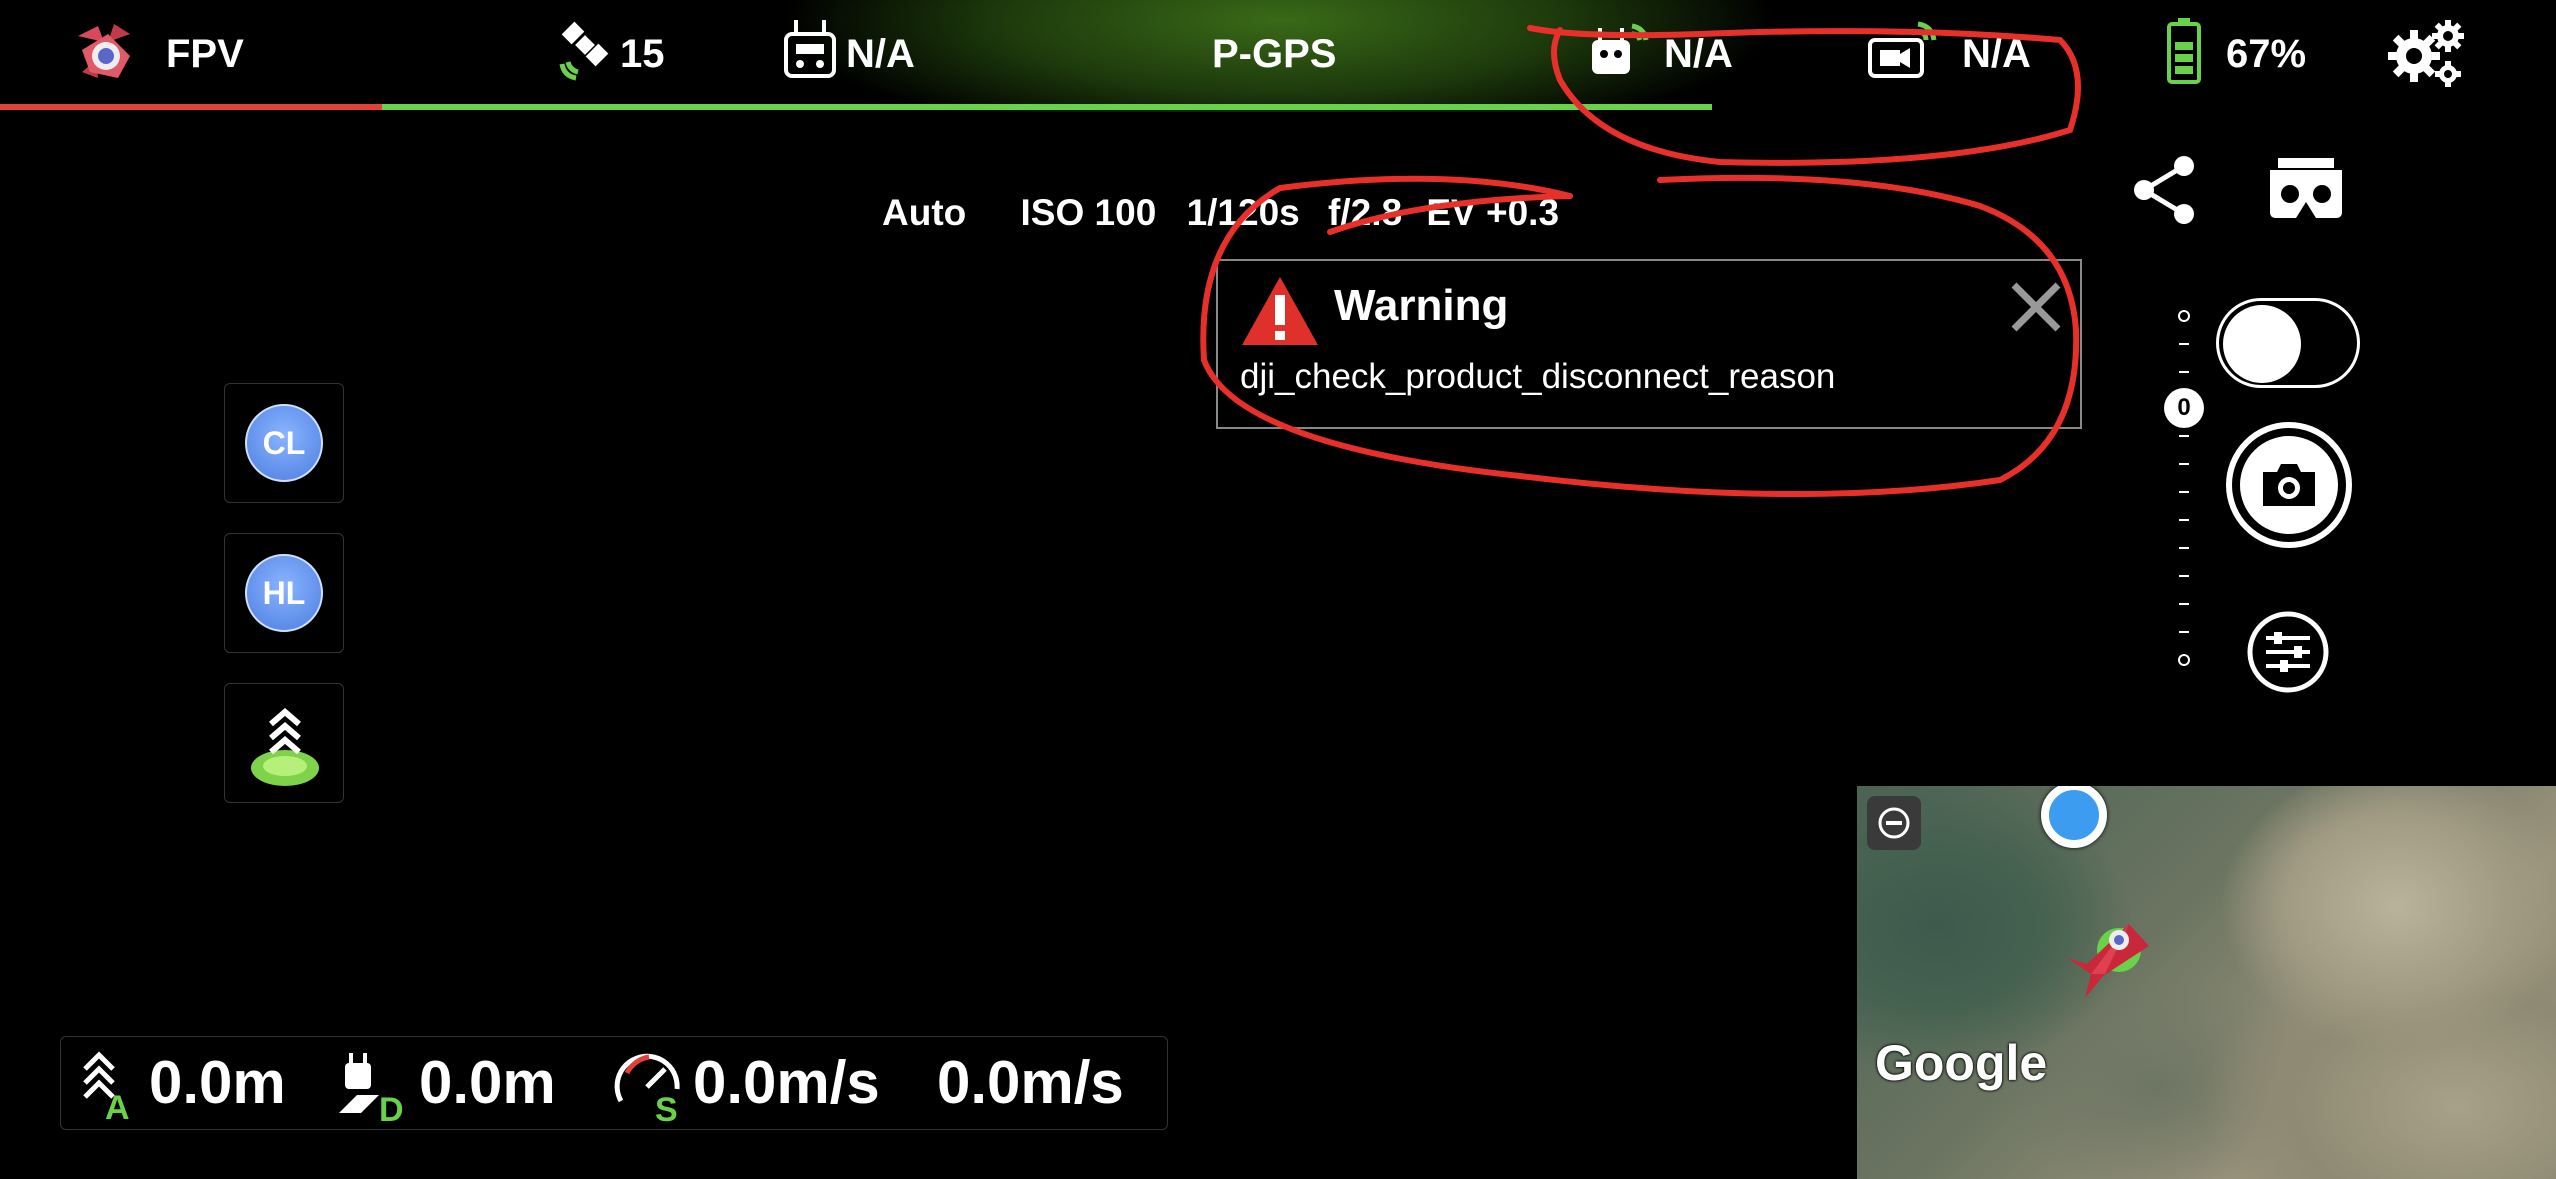 This screenshot has width=2556, height=1179. Describe the element at coordinates (1365, 212) in the screenshot. I see `aperture-value: f/2.8` at that location.